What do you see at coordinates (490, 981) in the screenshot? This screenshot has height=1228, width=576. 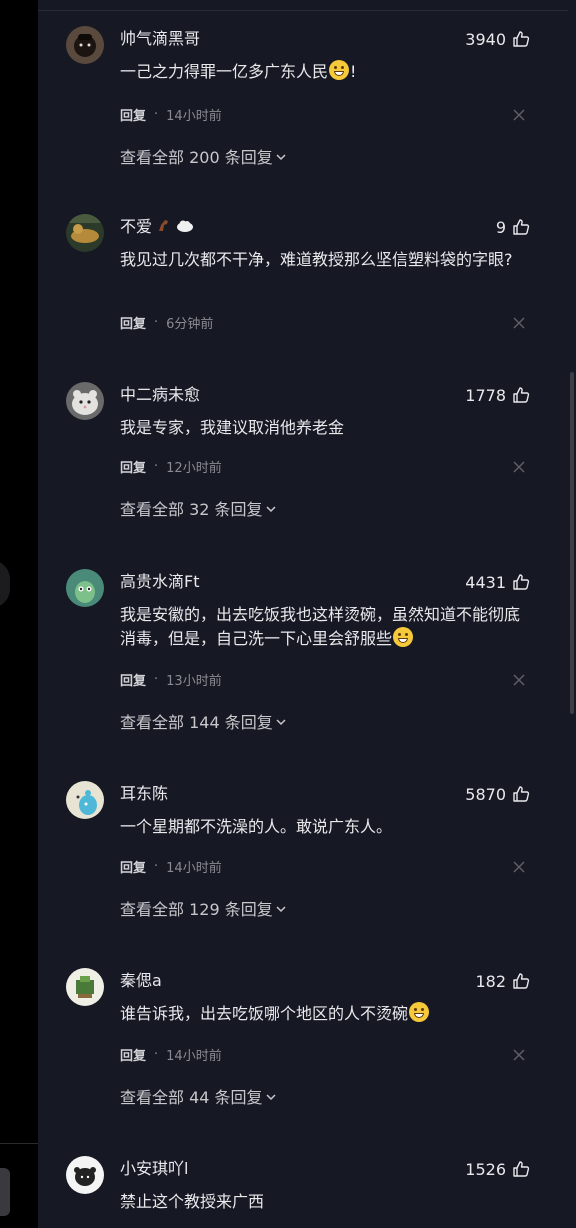 I see `like-count: 182` at bounding box center [490, 981].